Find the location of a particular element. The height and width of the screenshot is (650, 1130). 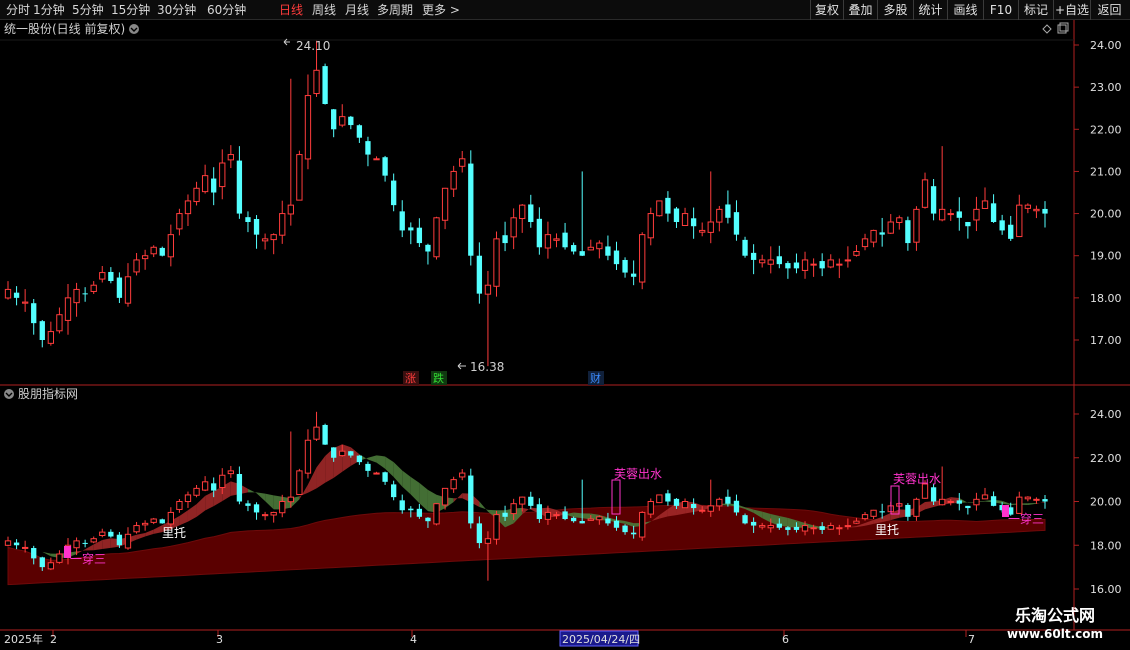

period-tab-4: 30分钟 is located at coordinates (176, 10).